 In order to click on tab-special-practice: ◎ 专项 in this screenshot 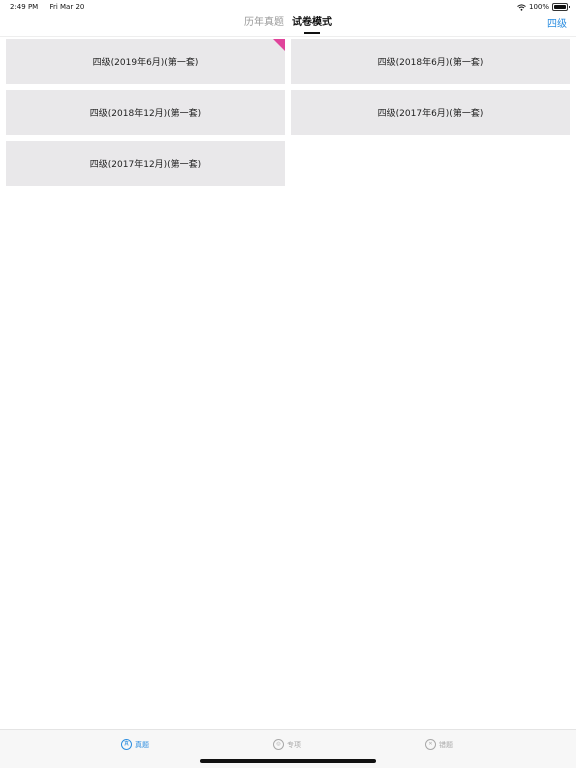, I will do `click(287, 744)`.